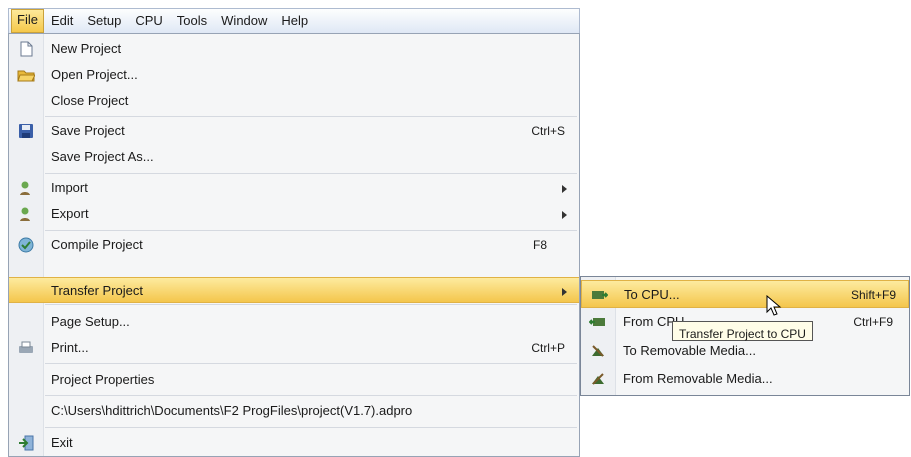  I want to click on submenu-item-to-cpu: To CPU... Shift+F9, so click(745, 294).